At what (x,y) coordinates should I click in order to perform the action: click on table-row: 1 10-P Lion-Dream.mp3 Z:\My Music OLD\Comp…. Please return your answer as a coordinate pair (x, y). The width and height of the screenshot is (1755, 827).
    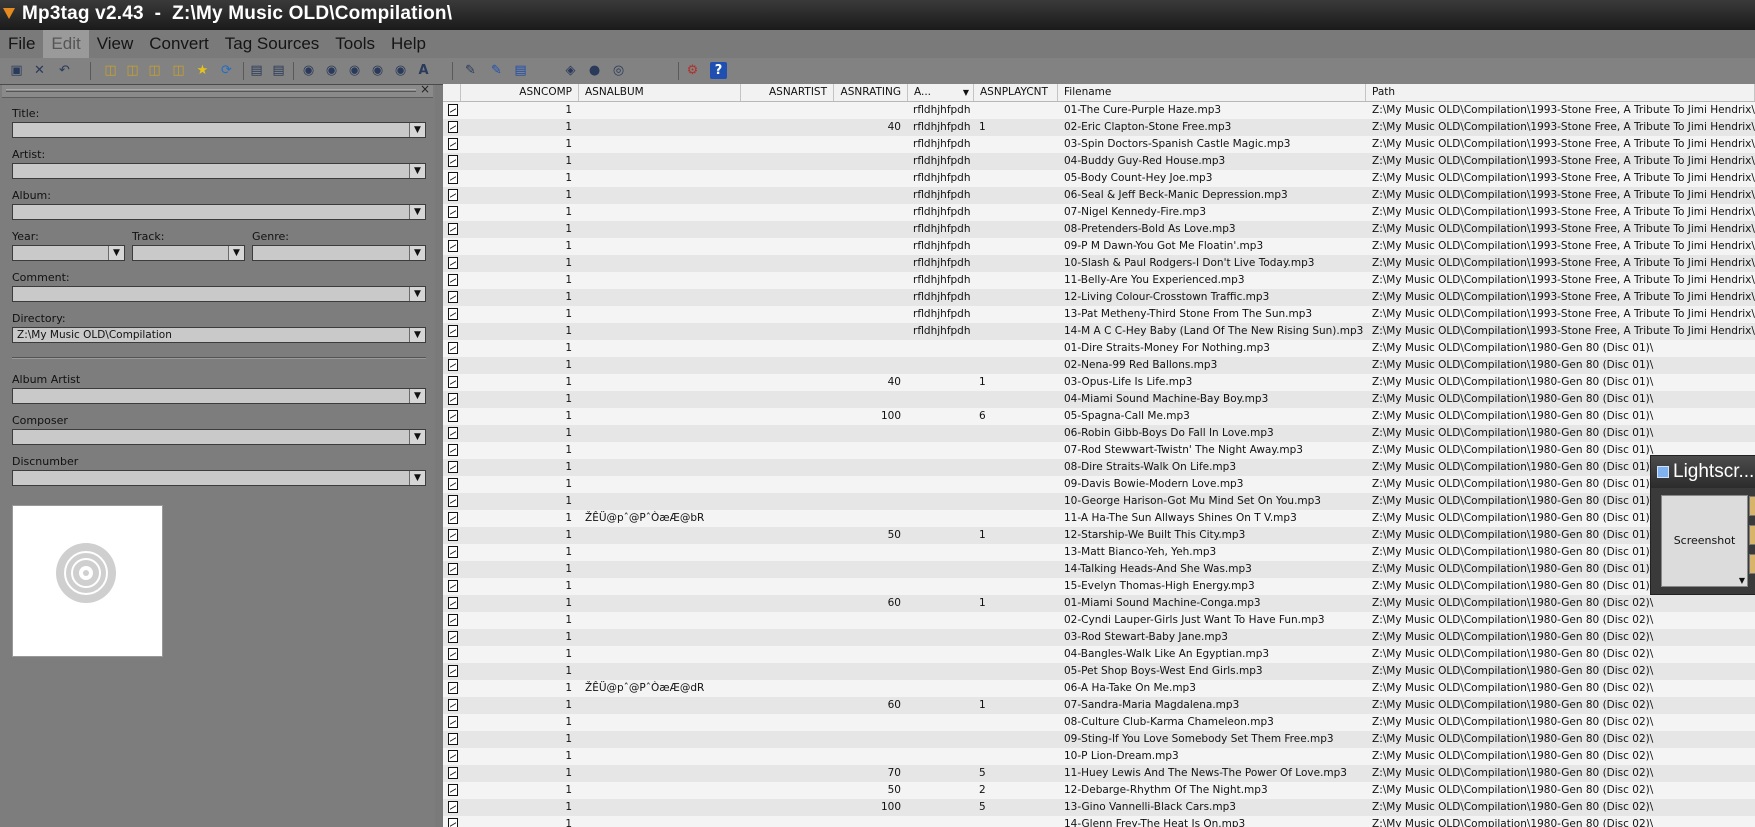
    Looking at the image, I should click on (1099, 756).